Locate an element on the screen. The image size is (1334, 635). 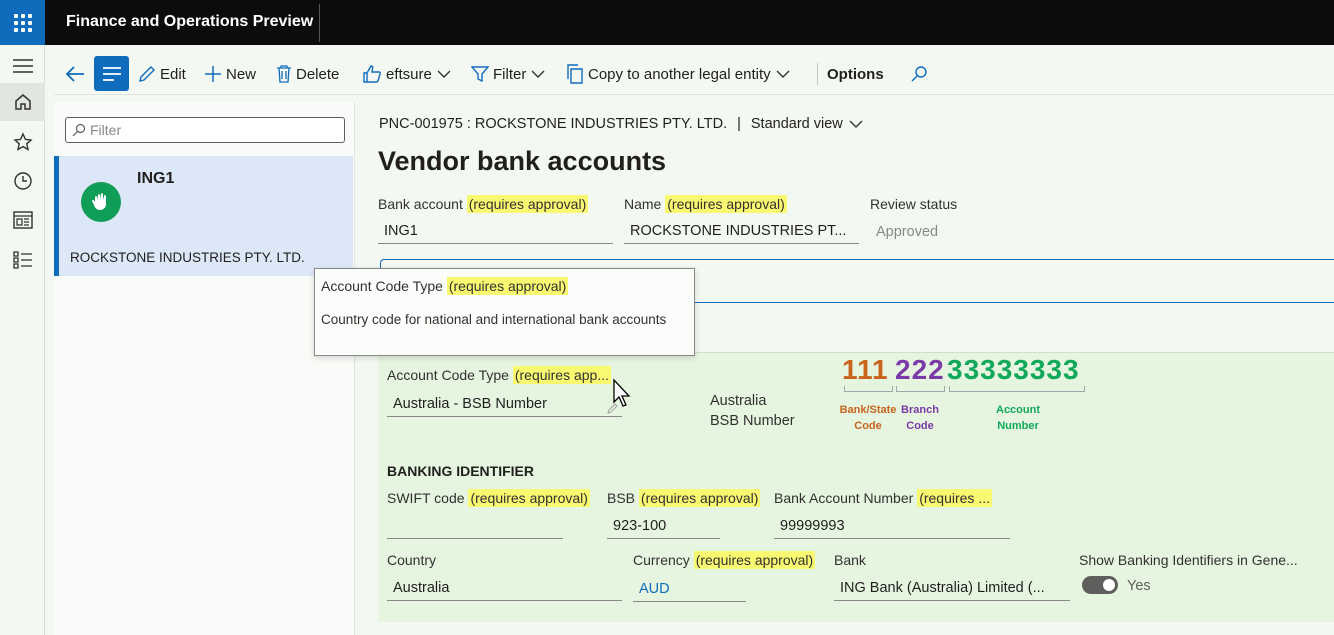
new-button: New is located at coordinates (230, 74).